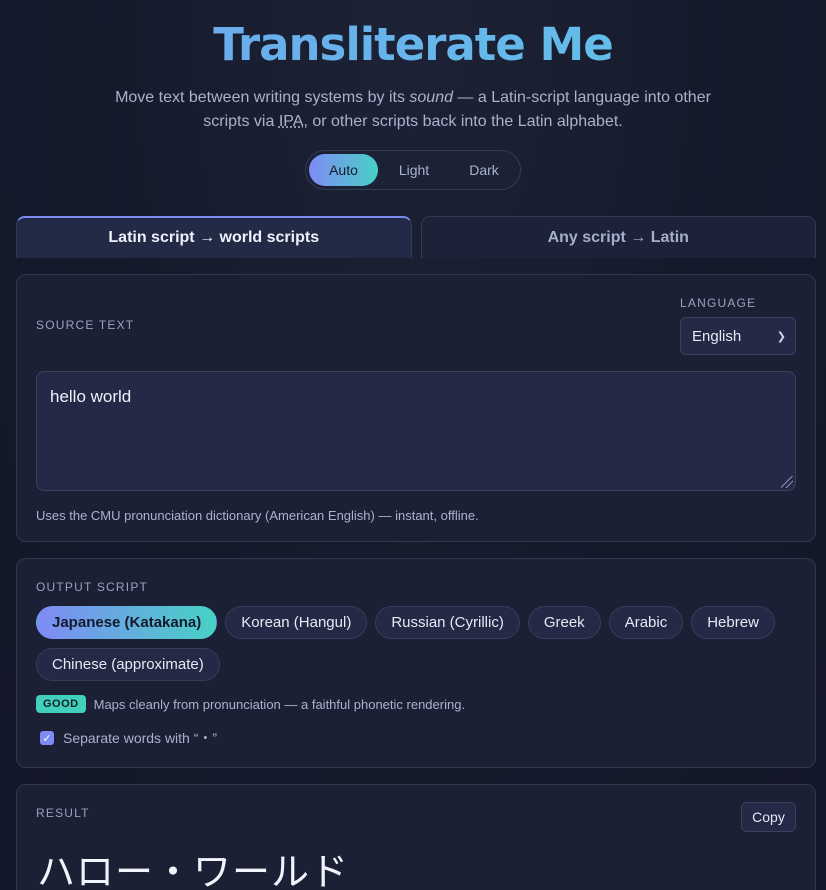 This screenshot has width=826, height=890. I want to click on script-chip-chinese: Chinese (approximate), so click(128, 664).